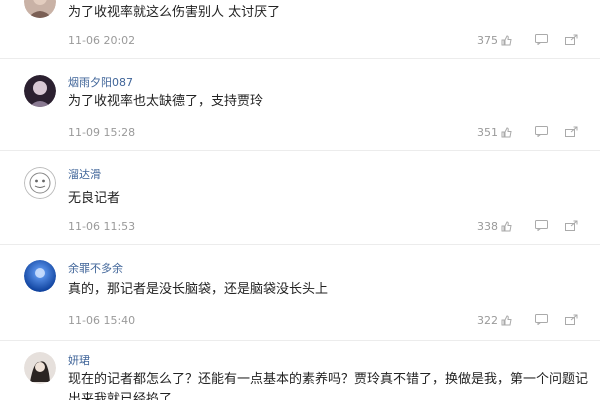 This screenshot has width=600, height=400. Describe the element at coordinates (102, 40) in the screenshot. I see `comment-time: 11-06 20:02` at that location.